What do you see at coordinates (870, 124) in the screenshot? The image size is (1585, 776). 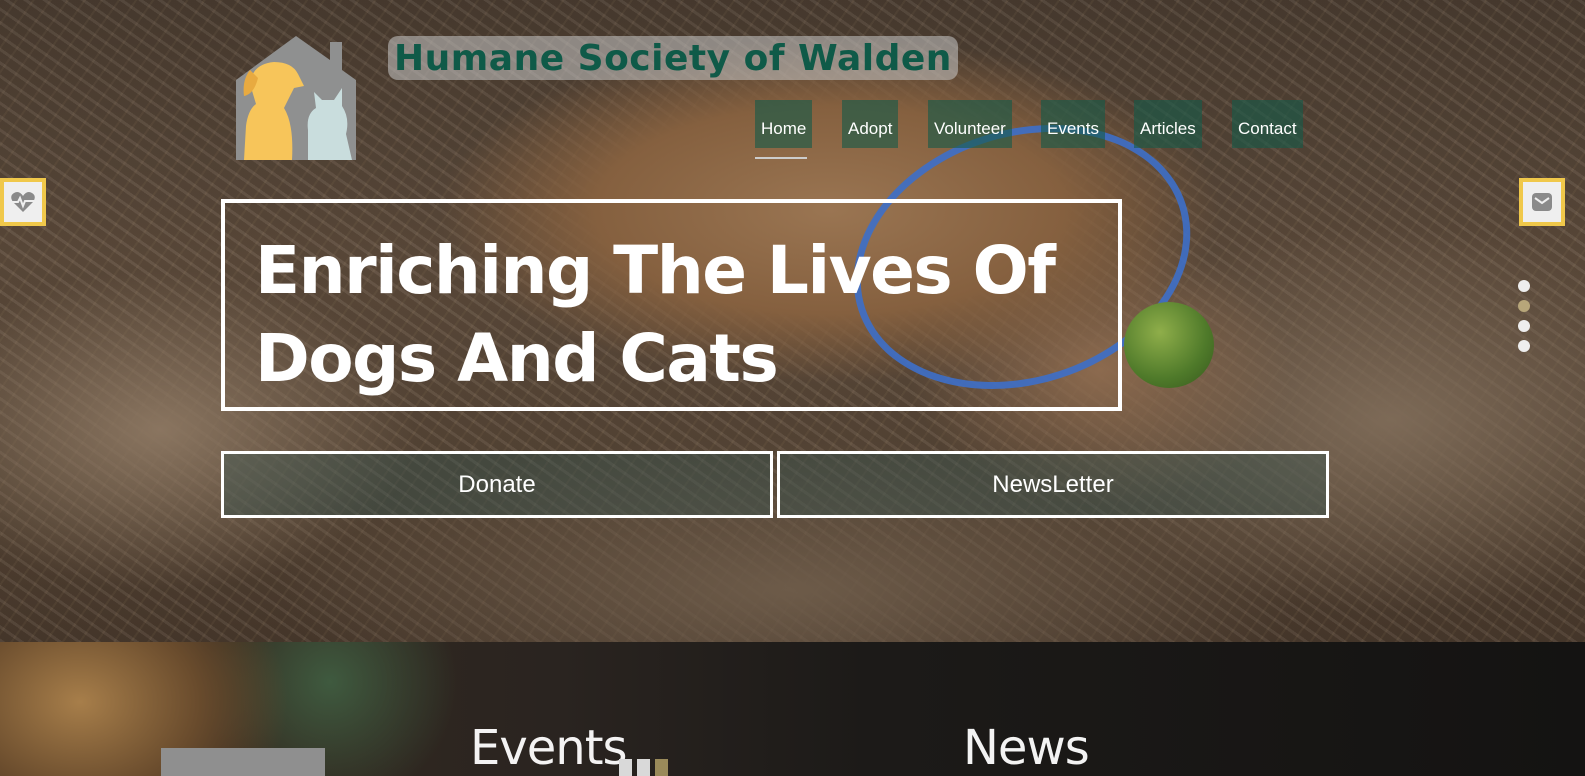 I see `nav-adopt: Adopt` at bounding box center [870, 124].